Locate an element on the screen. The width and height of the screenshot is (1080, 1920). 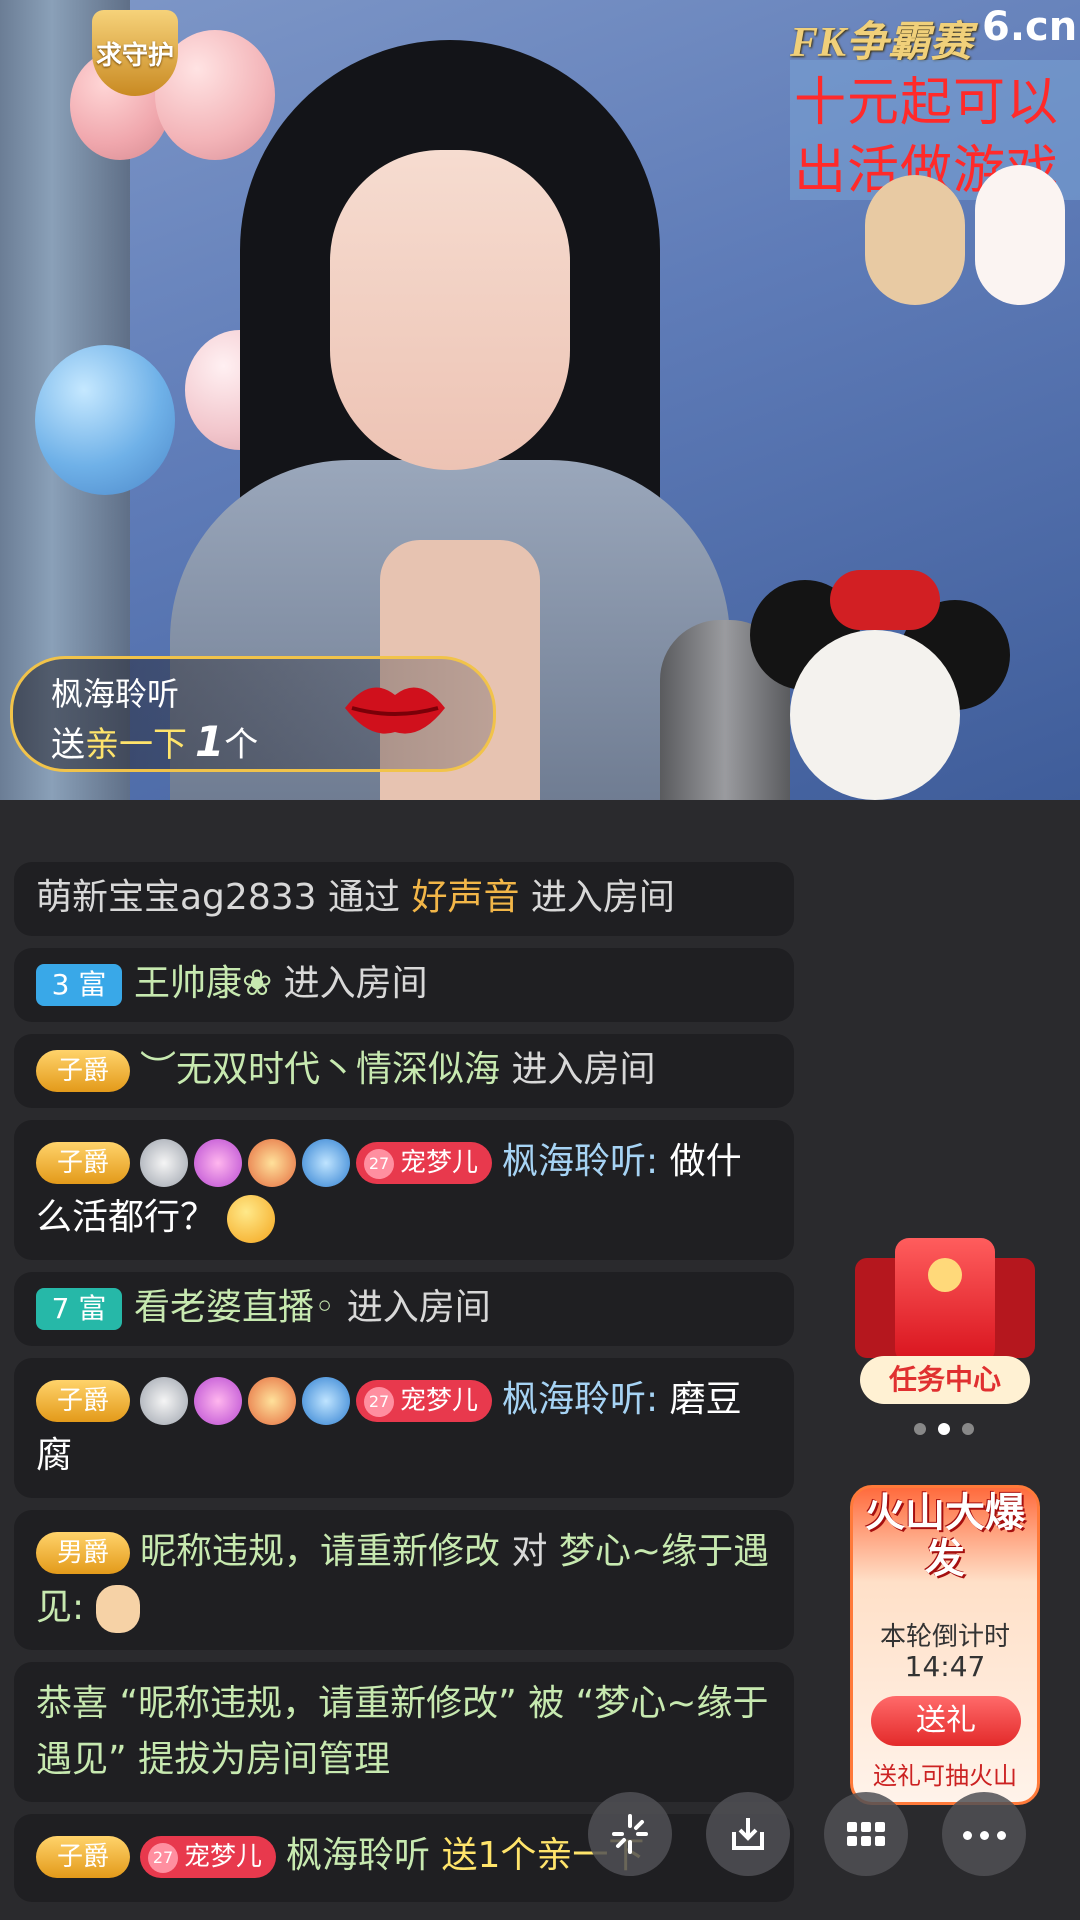
send-gift-button: 送礼 is located at coordinates (946, 1721).